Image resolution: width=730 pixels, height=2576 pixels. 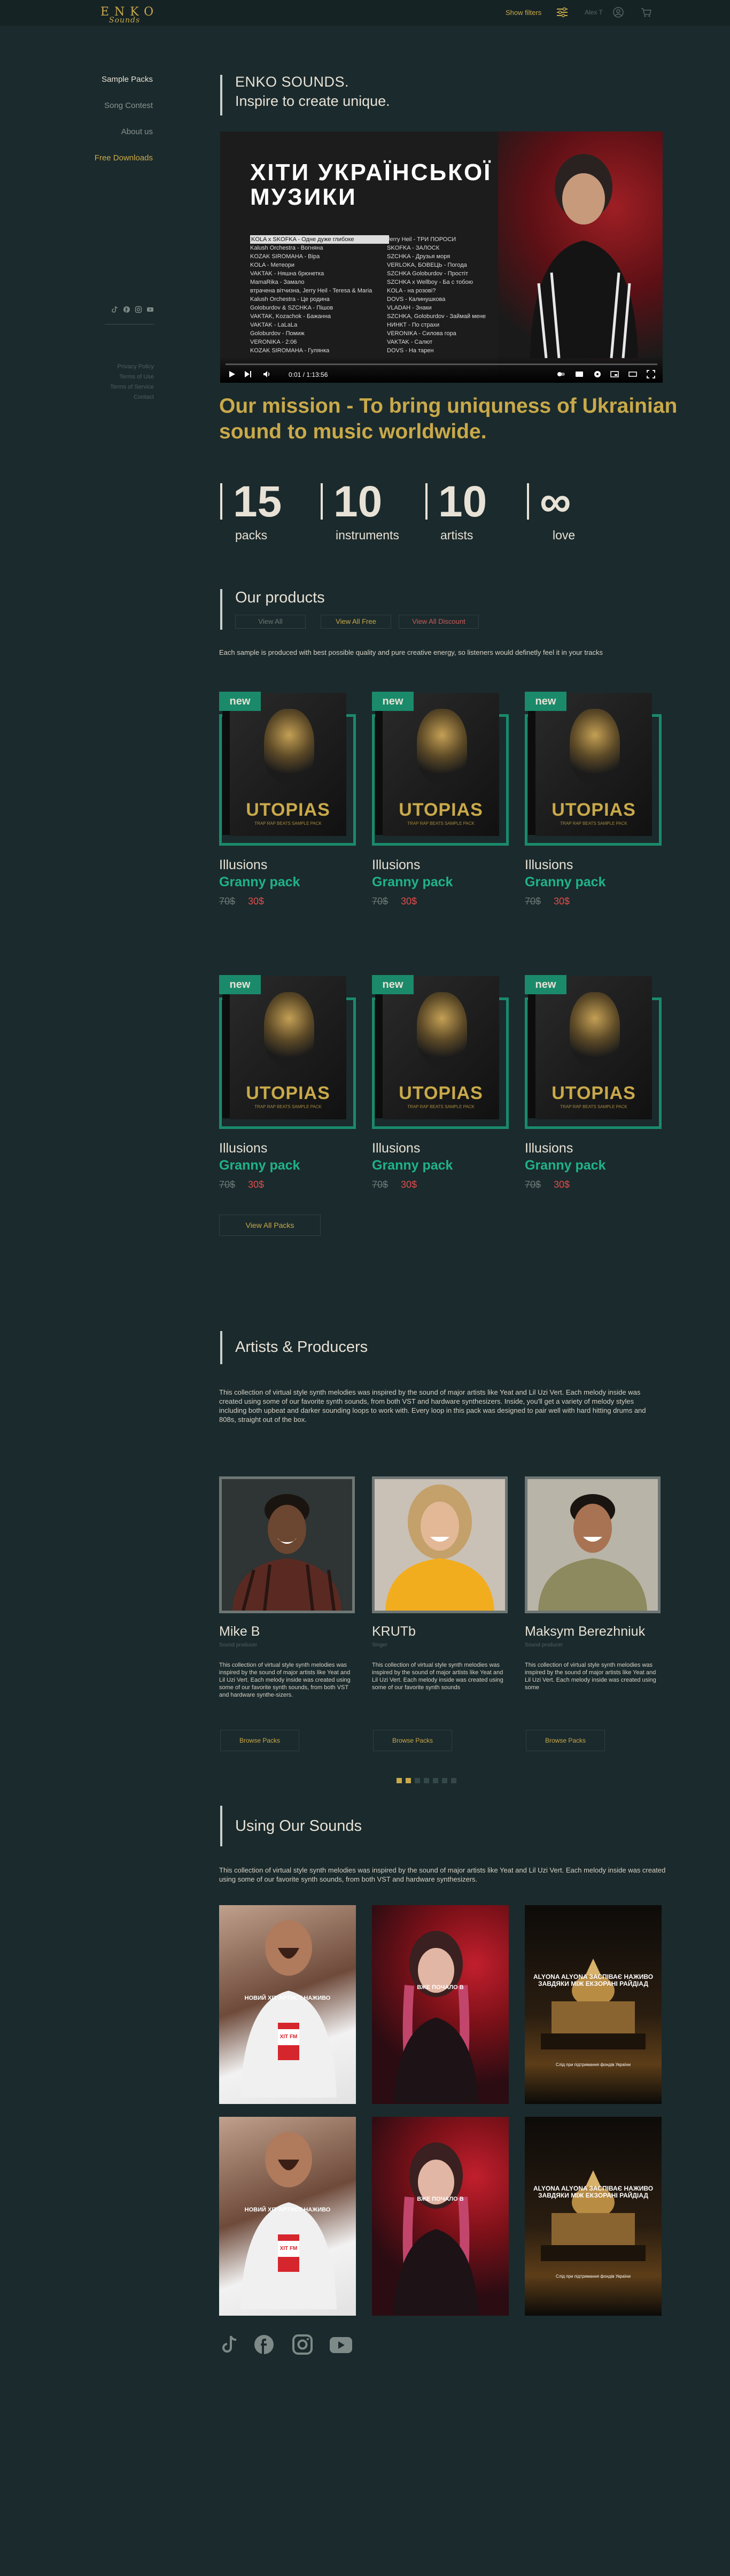 What do you see at coordinates (615, 374) in the screenshot?
I see `miniplayer-icon` at bounding box center [615, 374].